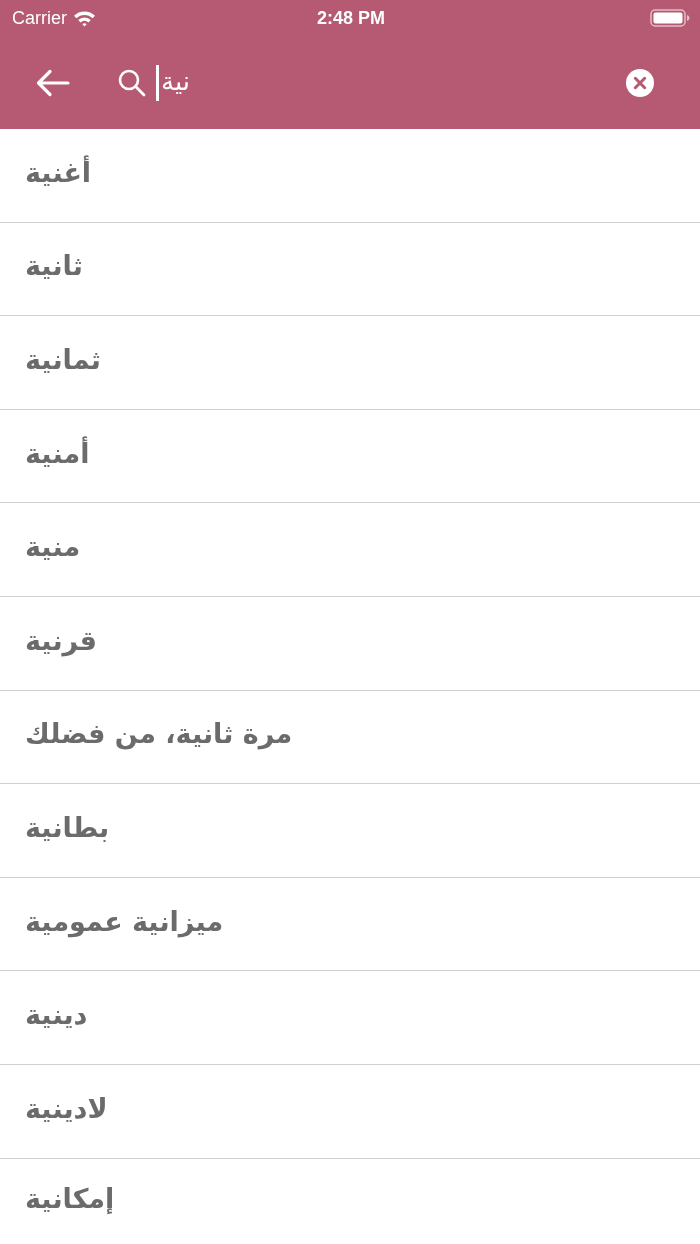 The width and height of the screenshot is (700, 1244). What do you see at coordinates (350, 831) in the screenshot?
I see `result-item: بطانية` at bounding box center [350, 831].